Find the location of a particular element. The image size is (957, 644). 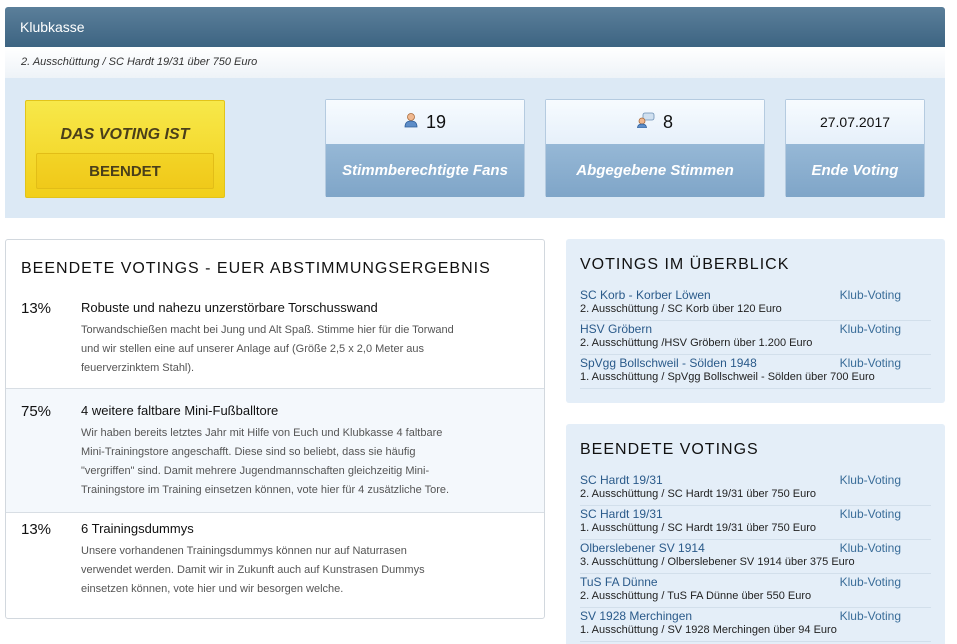

stat-votes-cast: 8 Abgegebene Stimmen is located at coordinates (655, 148).